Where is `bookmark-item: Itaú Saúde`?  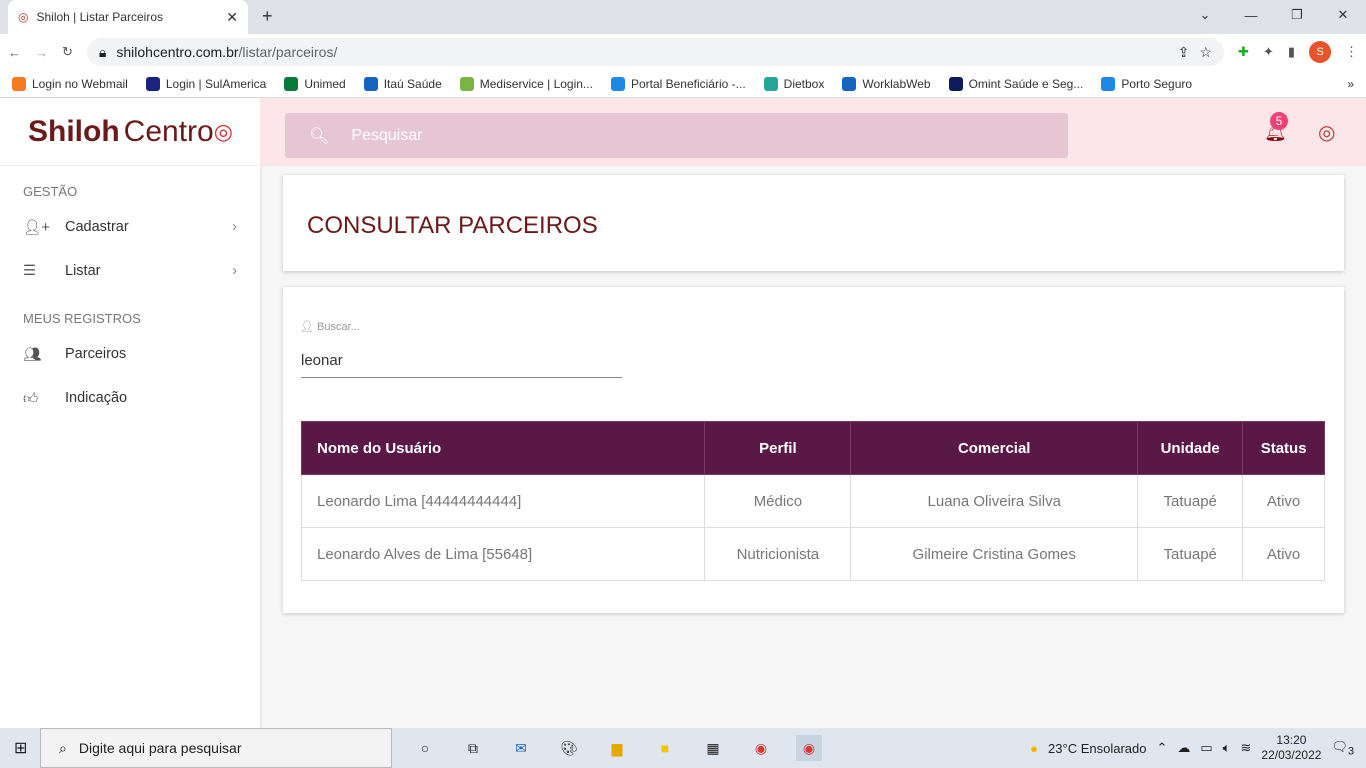
bookmark-item: Itaú Saúde is located at coordinates (402, 83).